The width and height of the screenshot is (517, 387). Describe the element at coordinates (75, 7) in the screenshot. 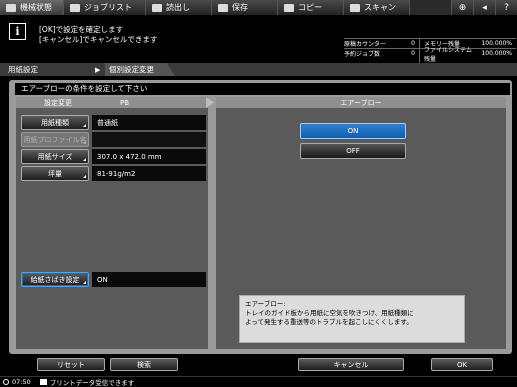

I see `job-list-icon` at that location.